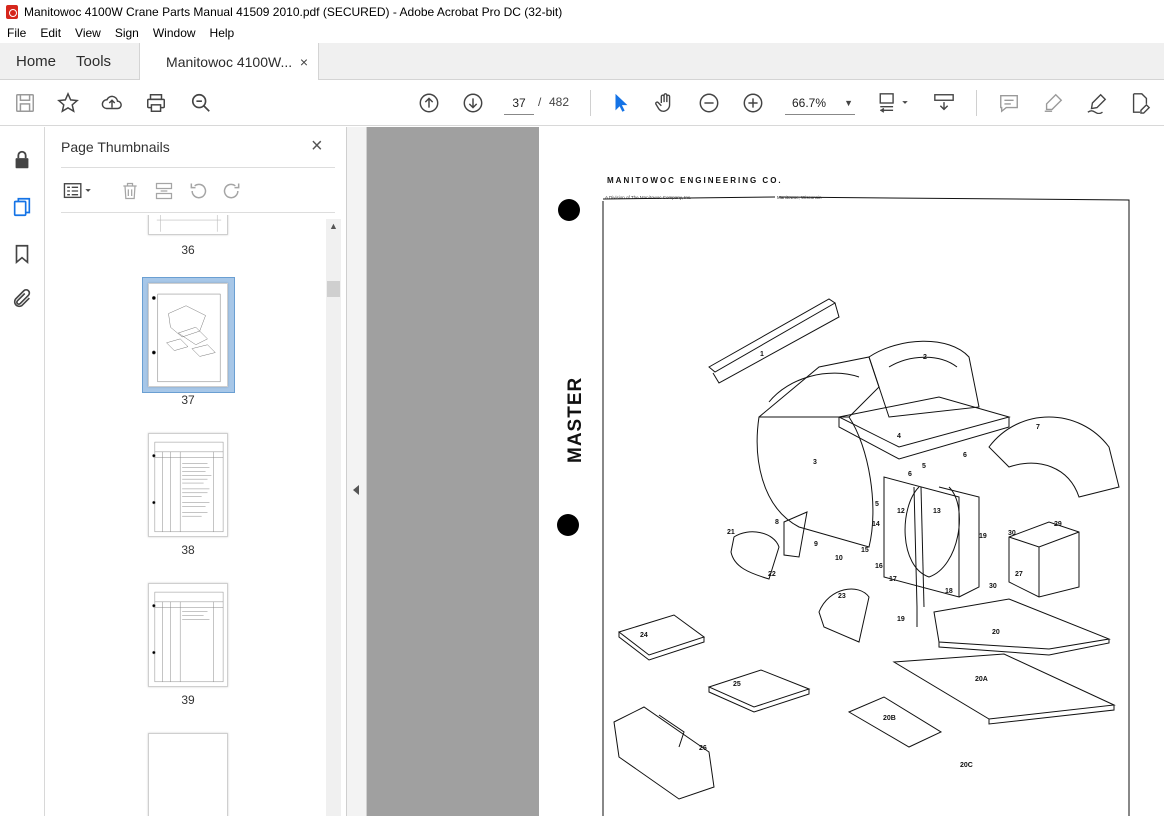 This screenshot has height=816, width=1164. Describe the element at coordinates (842, 596) in the screenshot. I see `part-label: 23` at that location.